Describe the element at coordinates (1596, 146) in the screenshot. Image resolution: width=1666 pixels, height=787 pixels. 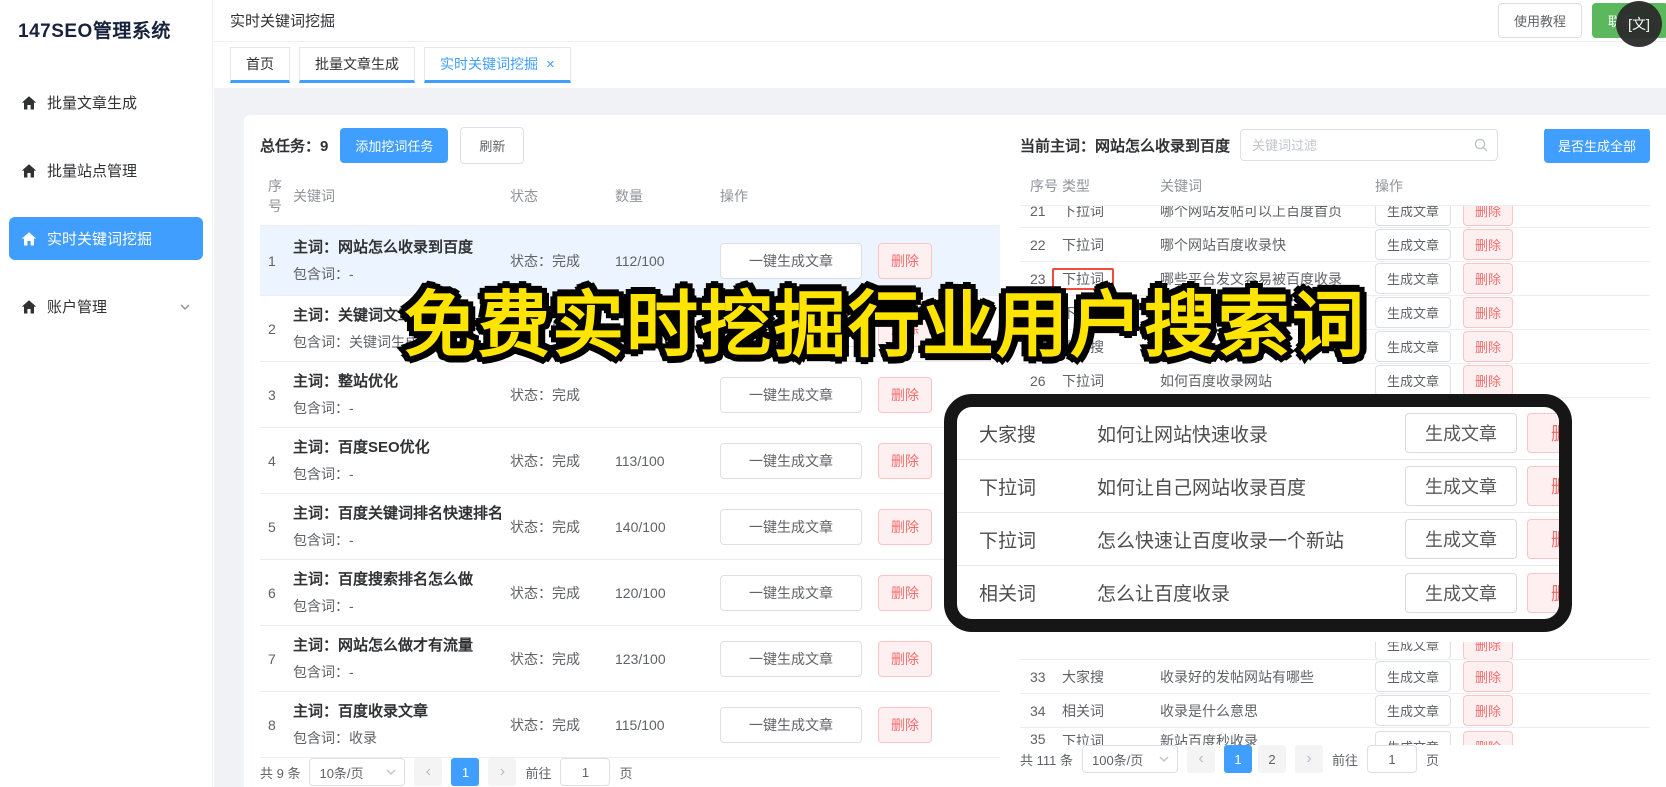
I see `generate-all-button: 是否生成全部` at that location.